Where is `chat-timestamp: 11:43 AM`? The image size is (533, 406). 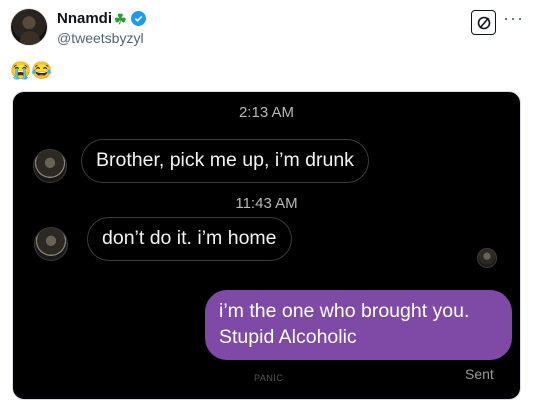 chat-timestamp: 11:43 AM is located at coordinates (266, 203).